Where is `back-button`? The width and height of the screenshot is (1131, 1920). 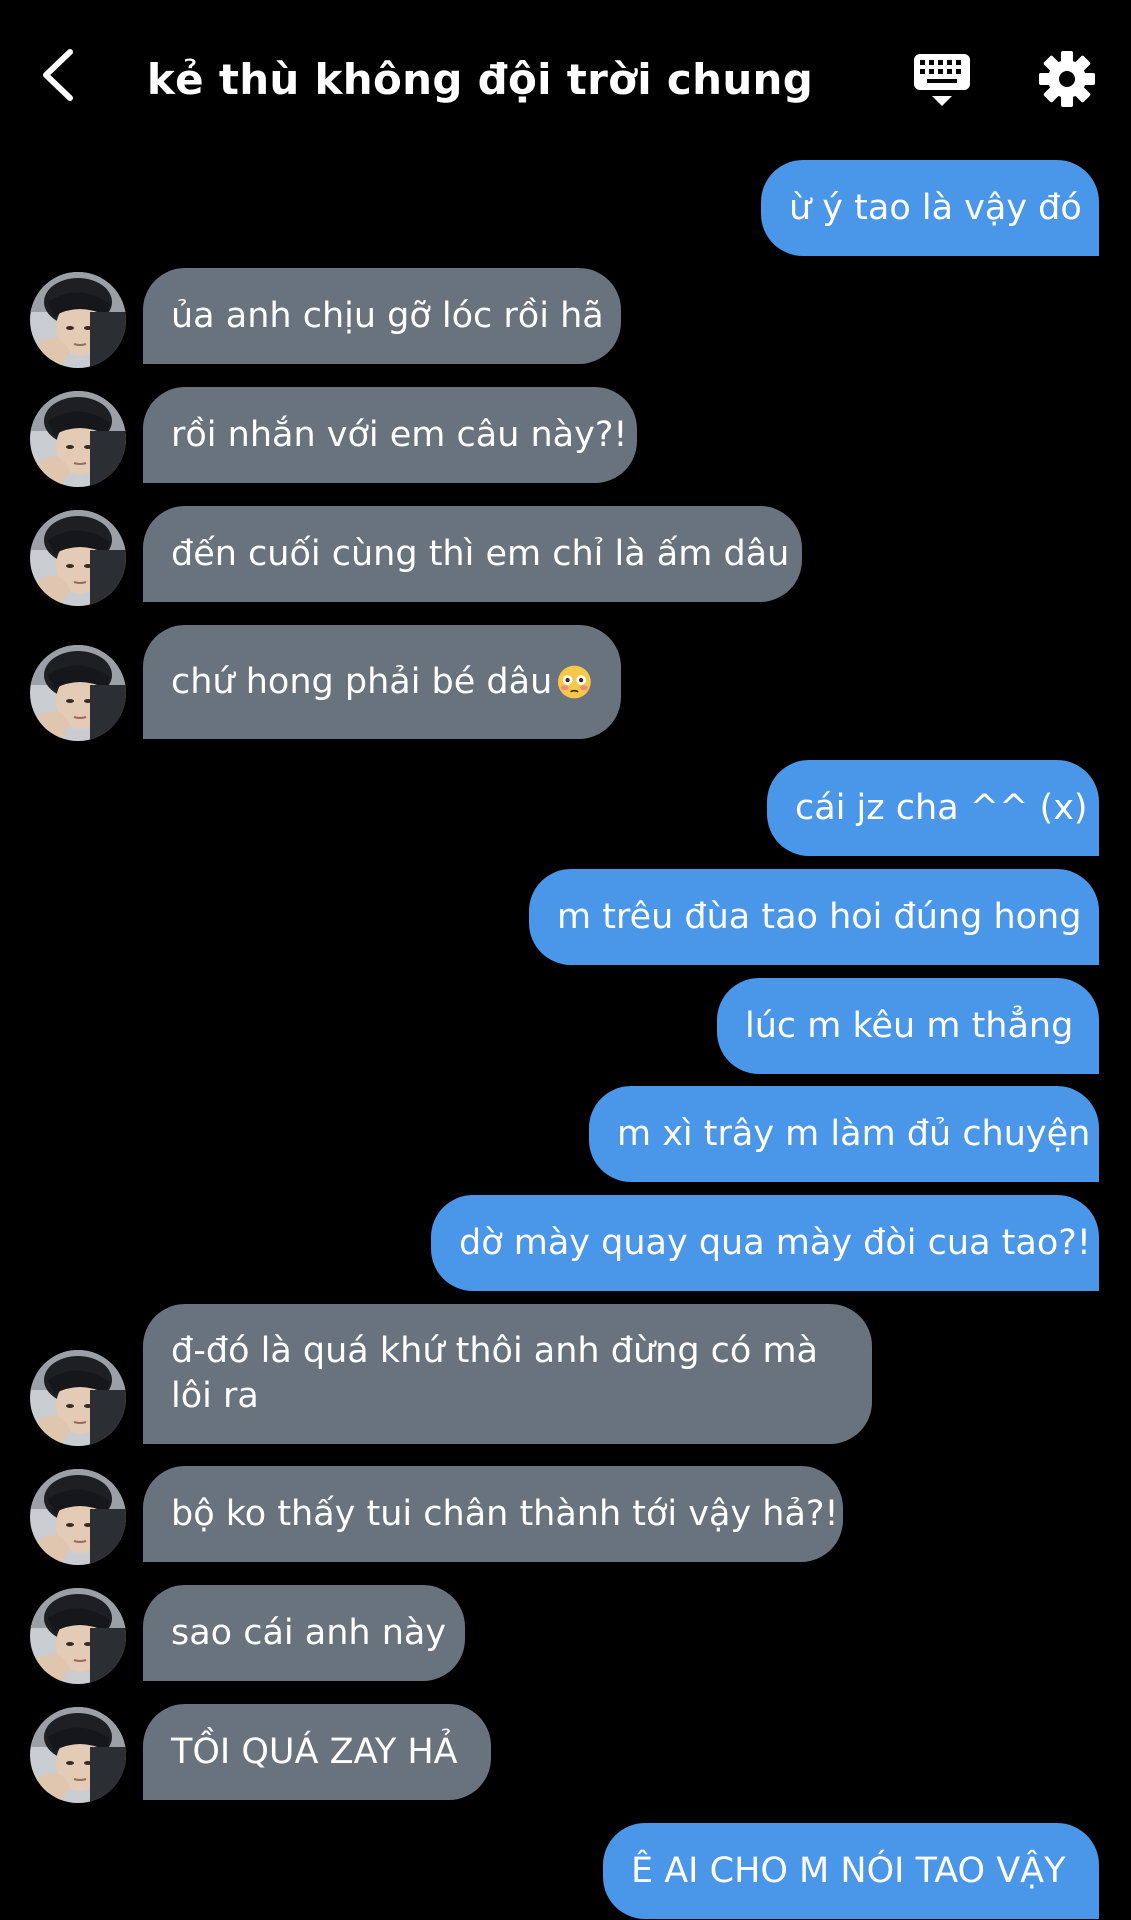 back-button is located at coordinates (60, 75).